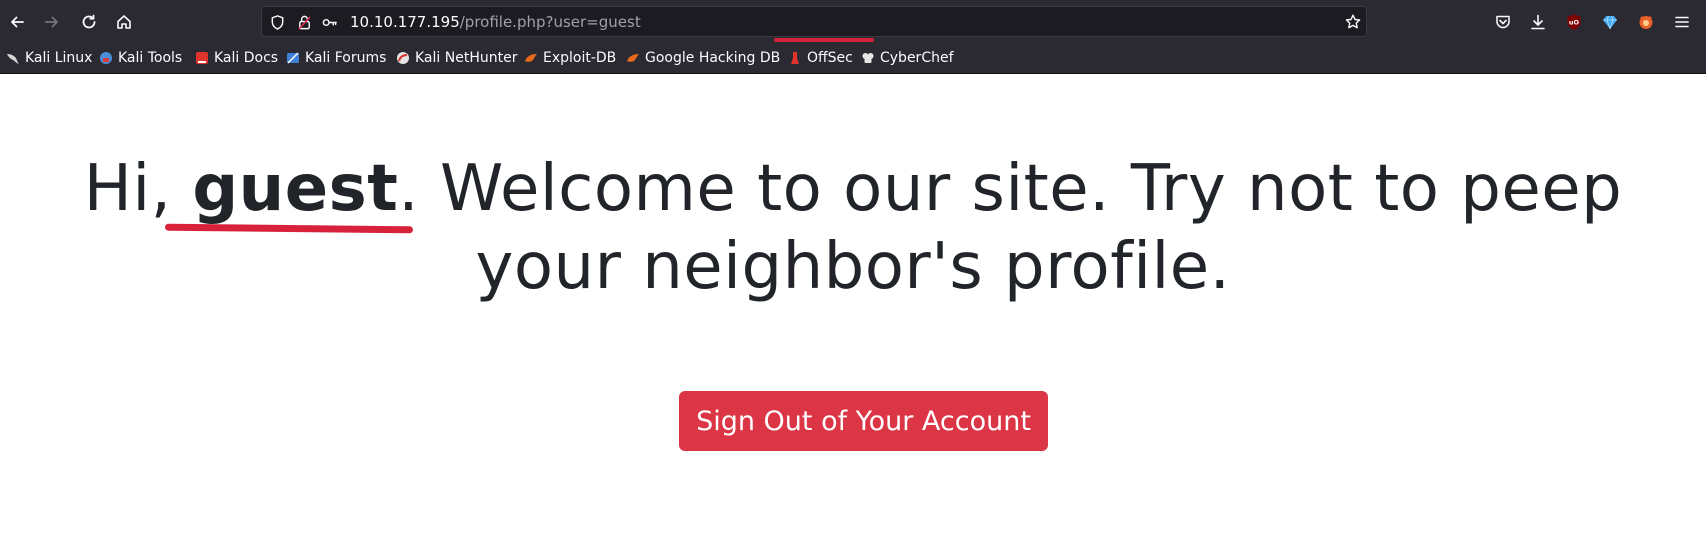  What do you see at coordinates (346, 58) in the screenshot?
I see `bookmark-label: Kali Forums` at bounding box center [346, 58].